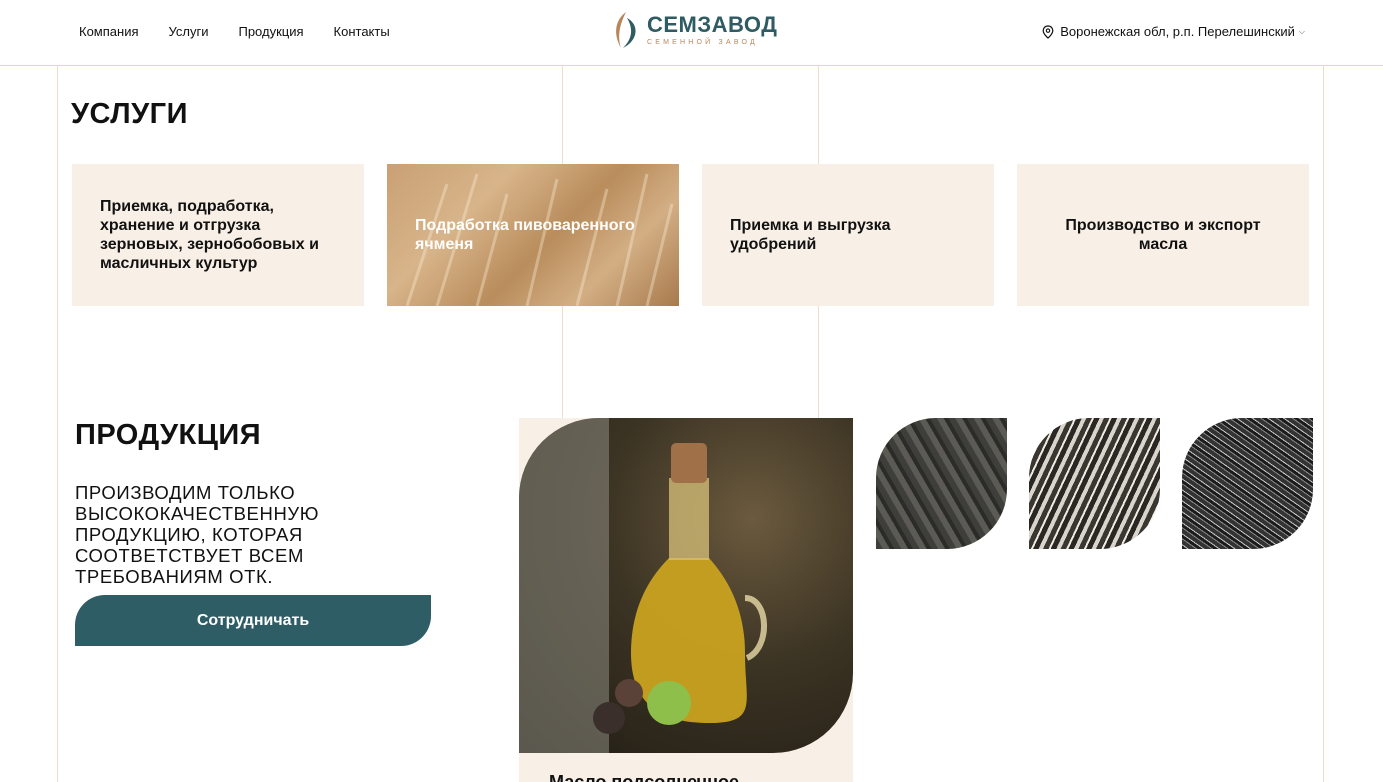  I want to click on service-card-fertilizer: Приемка и выгрузка удобрений, so click(848, 235).